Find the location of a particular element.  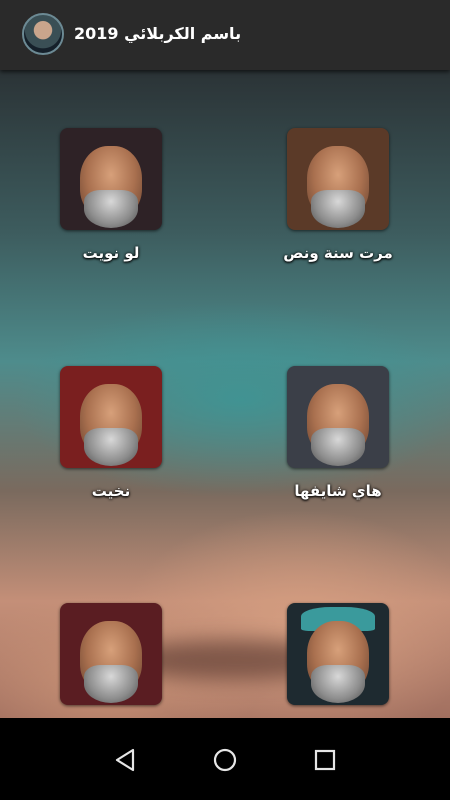

app-bar: باسم الكربلائي 2019 is located at coordinates (225, 35).